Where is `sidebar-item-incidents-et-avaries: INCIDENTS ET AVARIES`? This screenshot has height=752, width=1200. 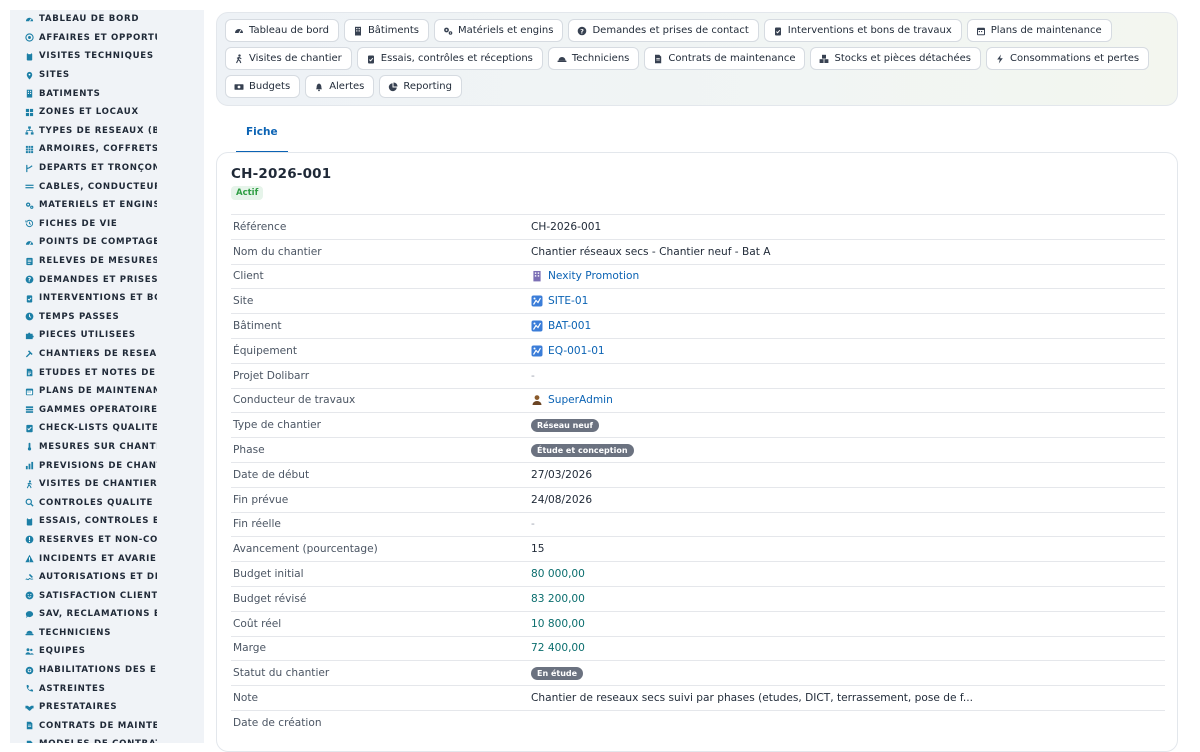
sidebar-item-incidents-et-avaries: INCIDENTS ET AVARIES is located at coordinates (107, 558).